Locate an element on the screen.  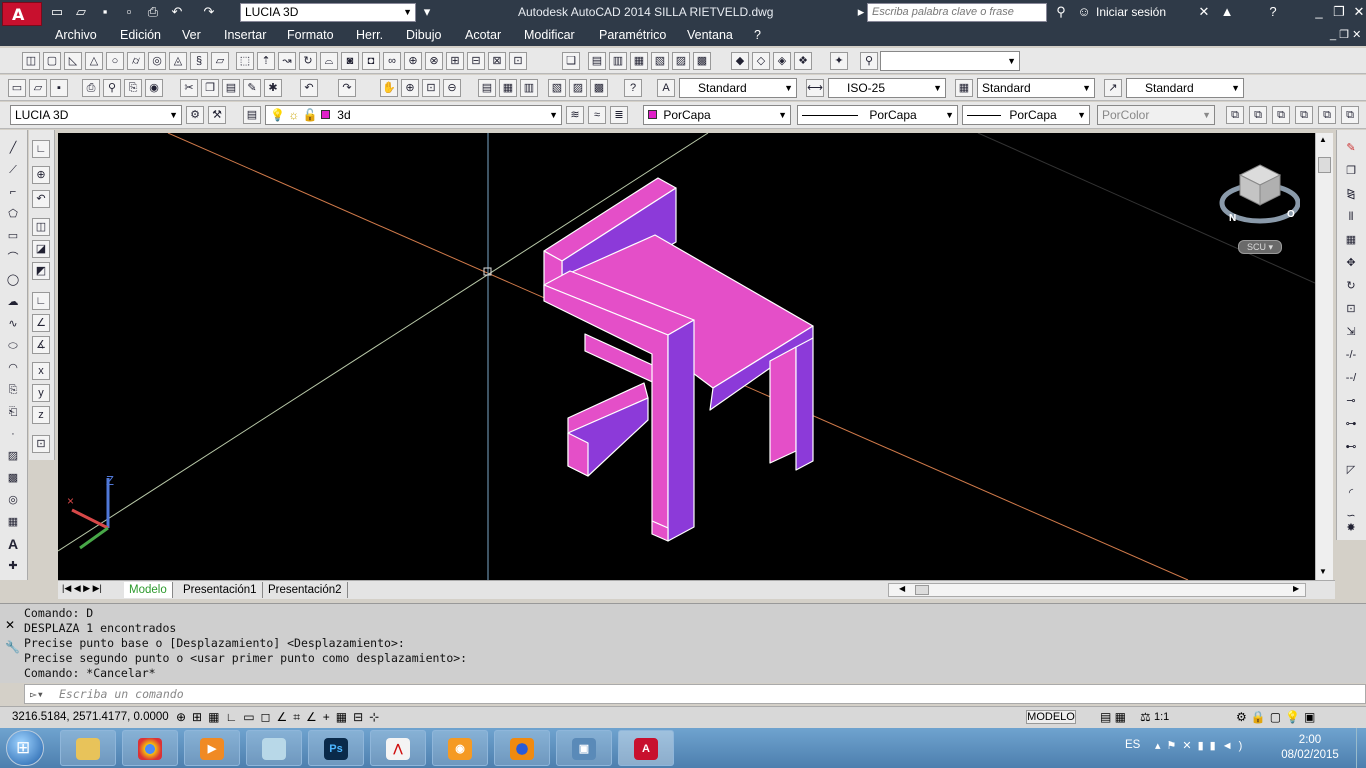
coordinates-display: 3216.5184, 2571.4177, 0.0000 is located at coordinates (90, 717).